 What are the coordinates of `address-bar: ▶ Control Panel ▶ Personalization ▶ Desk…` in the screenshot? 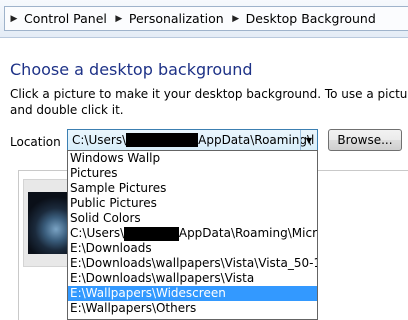 It's located at (204, 19).